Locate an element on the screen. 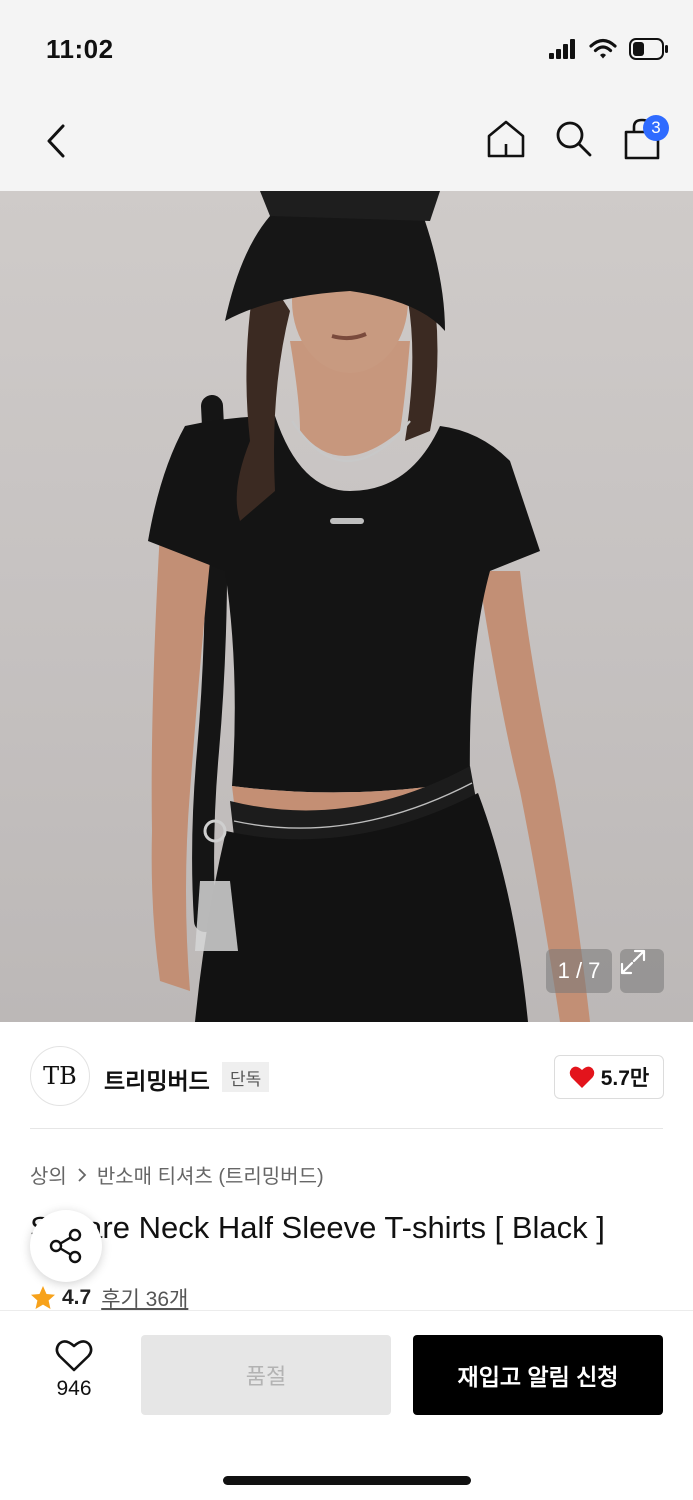  back-arrow-icon is located at coordinates (56, 141).